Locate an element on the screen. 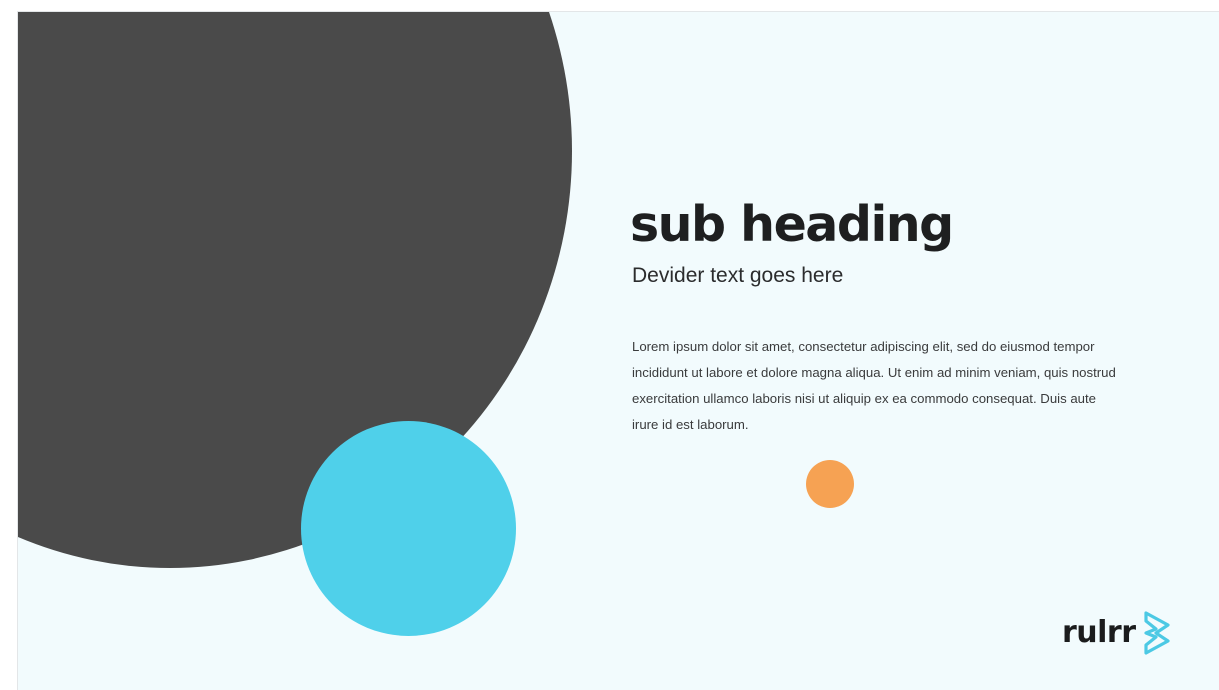  rulrr-logo: rulrr is located at coordinates (1119, 633).